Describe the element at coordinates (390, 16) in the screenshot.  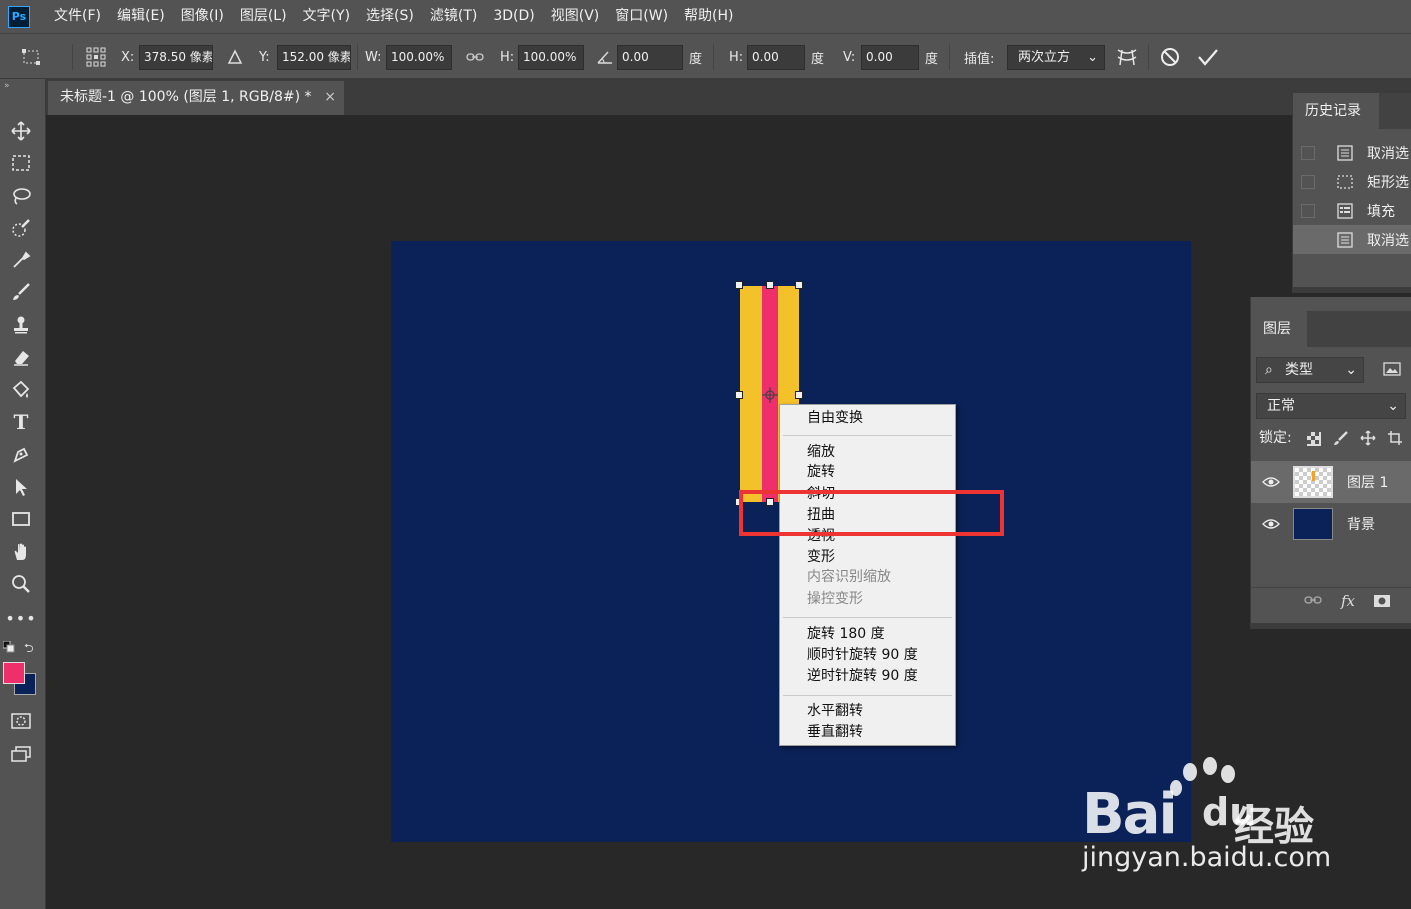
I see `menu-select: 选择(S)` at that location.